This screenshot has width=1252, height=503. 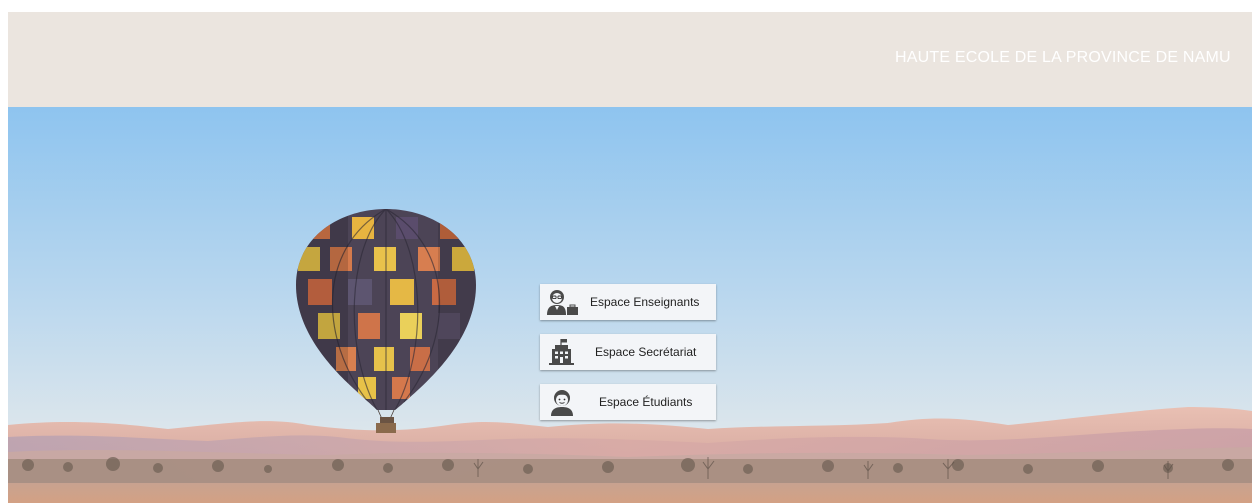 I want to click on site-title: HAUTE ECOLE DE LA PROVINCE DE NAMU, so click(x=1063, y=57).